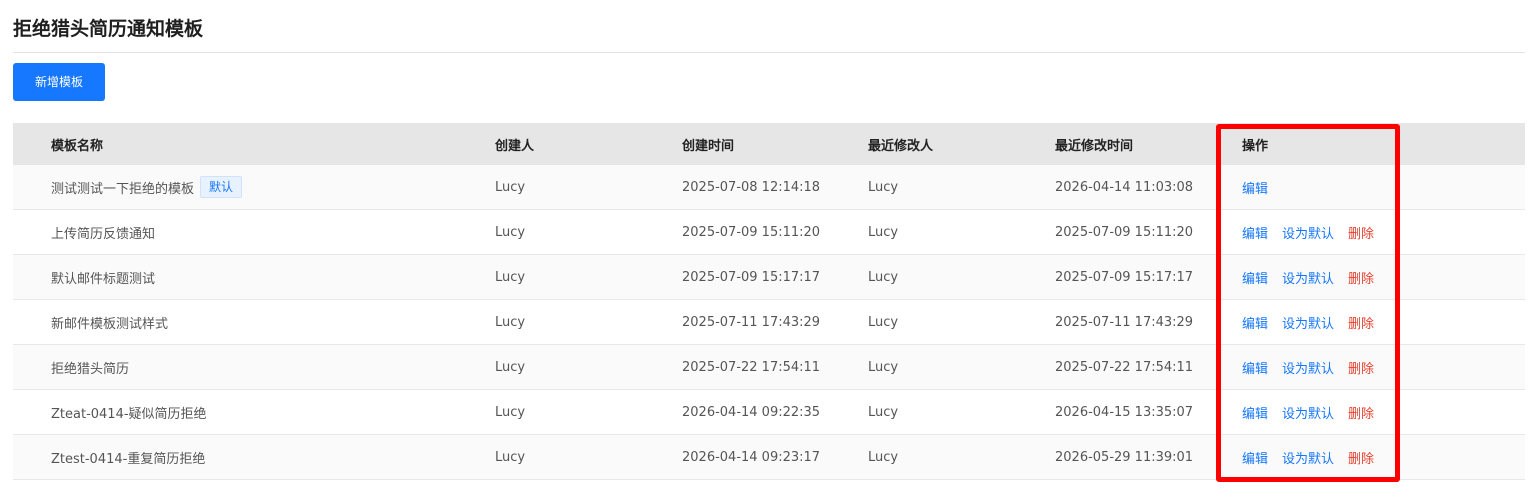  Describe the element at coordinates (254, 277) in the screenshot. I see `cell-name: 默认邮件标题测试` at that location.